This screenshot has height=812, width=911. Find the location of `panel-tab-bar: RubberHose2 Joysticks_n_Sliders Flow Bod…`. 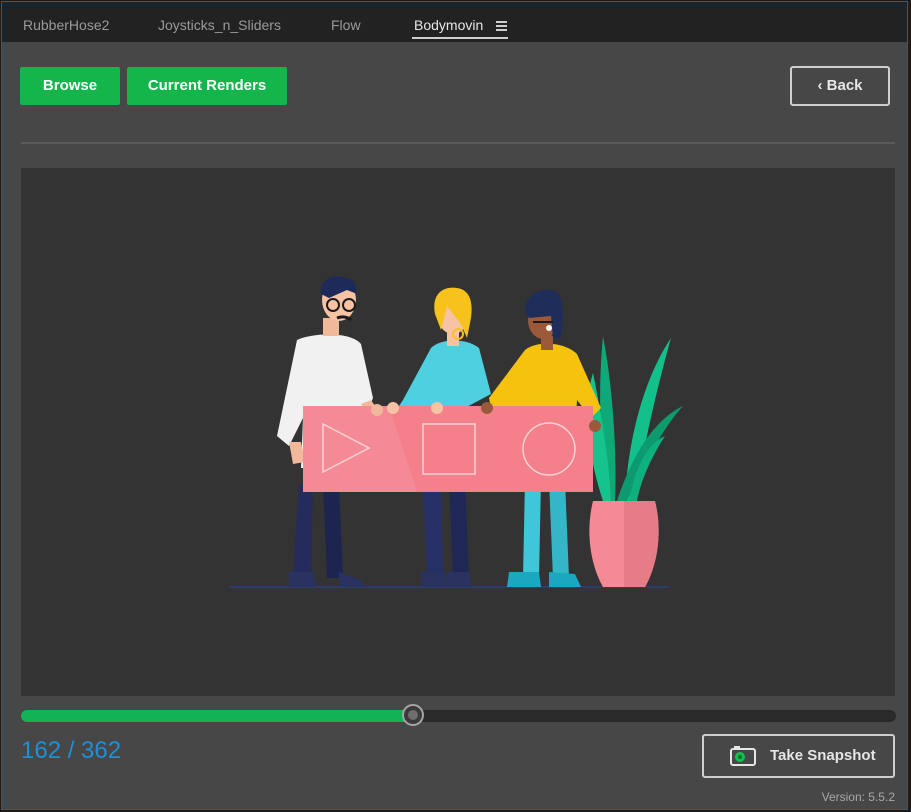

panel-tab-bar: RubberHose2 Joysticks_n_Sliders Flow Bod… is located at coordinates (454, 22).